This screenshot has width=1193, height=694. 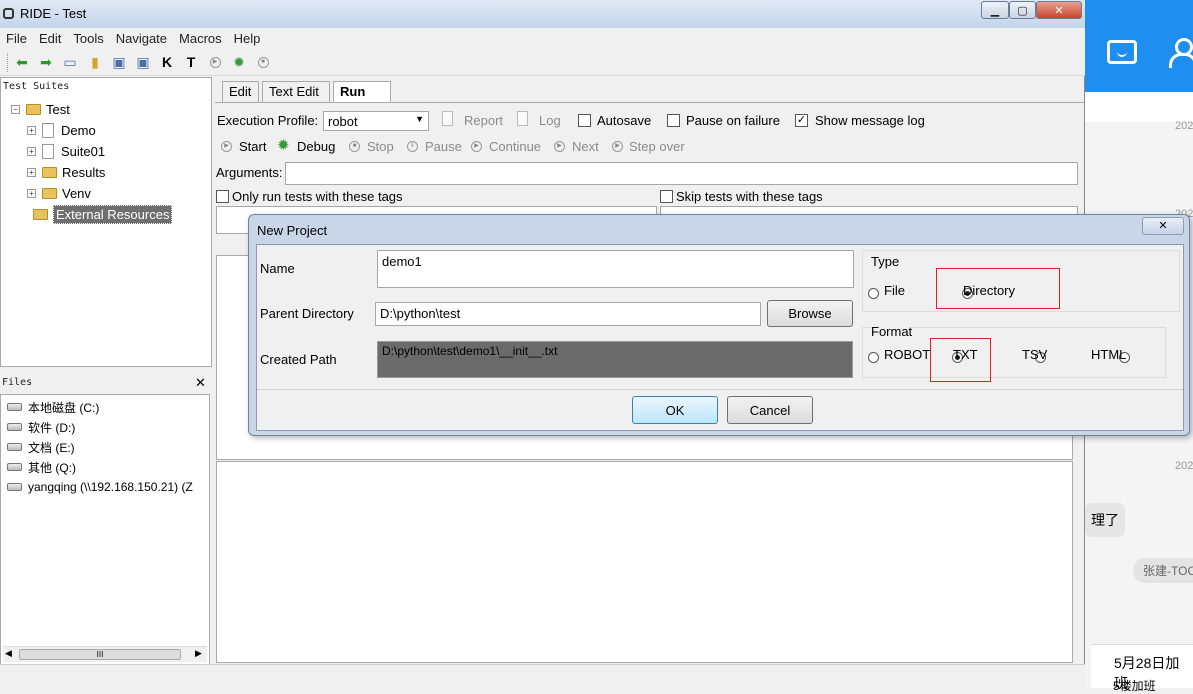 What do you see at coordinates (380, 146) in the screenshot?
I see `stop-button: Stop` at bounding box center [380, 146].